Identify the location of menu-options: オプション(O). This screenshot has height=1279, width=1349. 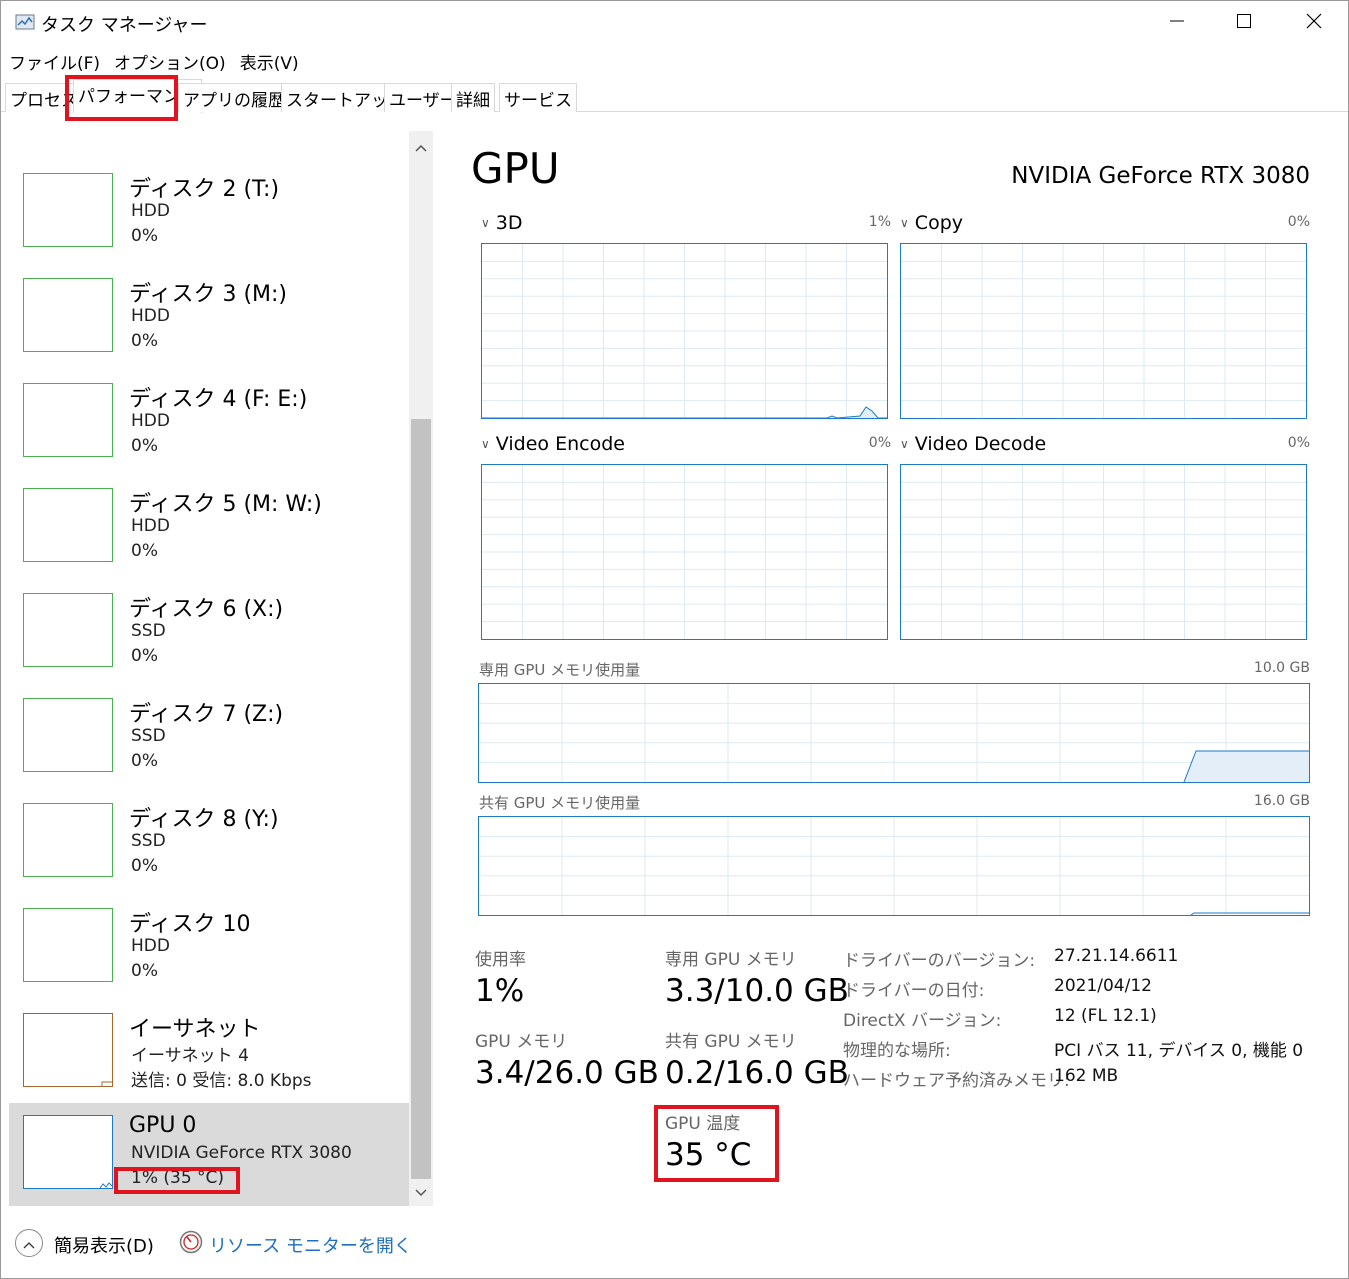
(170, 61).